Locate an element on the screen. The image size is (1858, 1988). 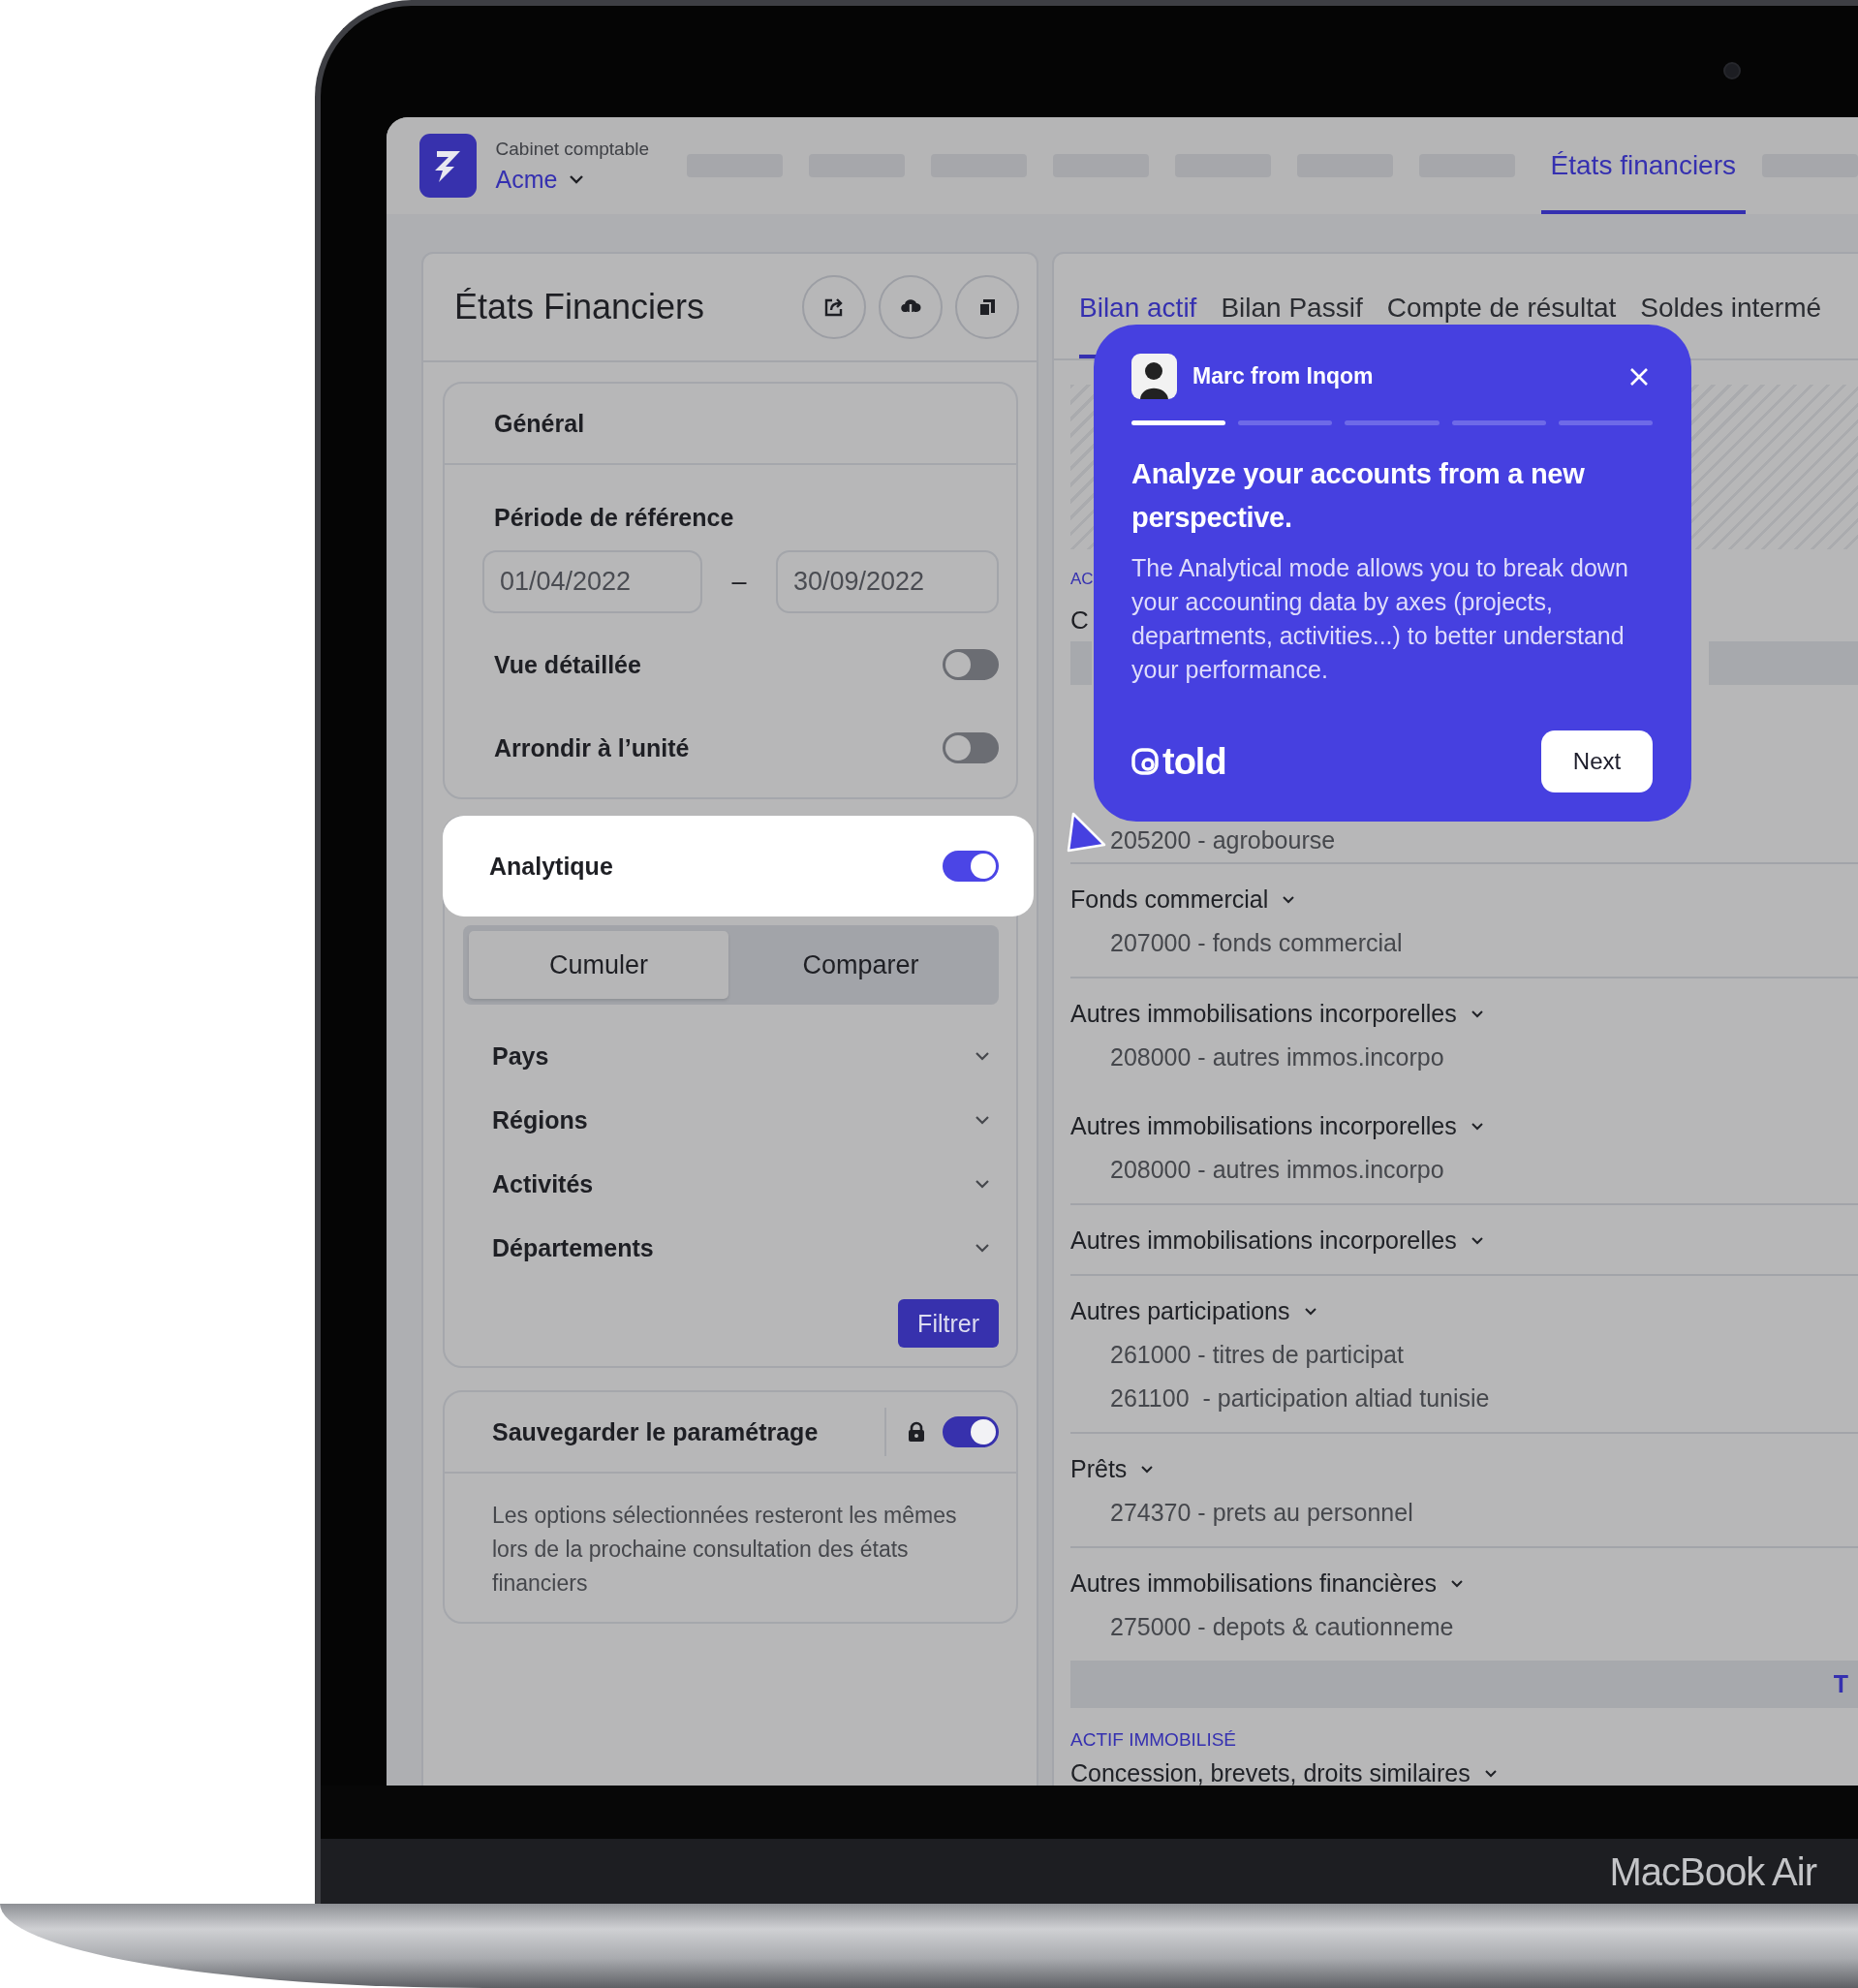
laptop-brand: MacBook Air is located at coordinates (1712, 1872).